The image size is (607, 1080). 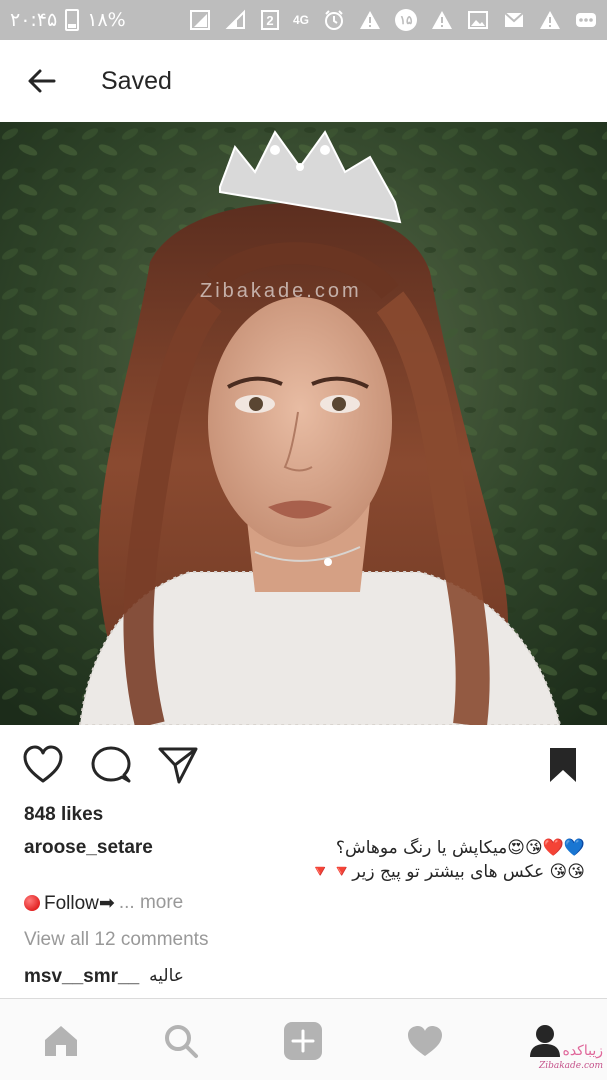 I want to click on comment-item: msv__smr__ عالیه, so click(x=104, y=977).